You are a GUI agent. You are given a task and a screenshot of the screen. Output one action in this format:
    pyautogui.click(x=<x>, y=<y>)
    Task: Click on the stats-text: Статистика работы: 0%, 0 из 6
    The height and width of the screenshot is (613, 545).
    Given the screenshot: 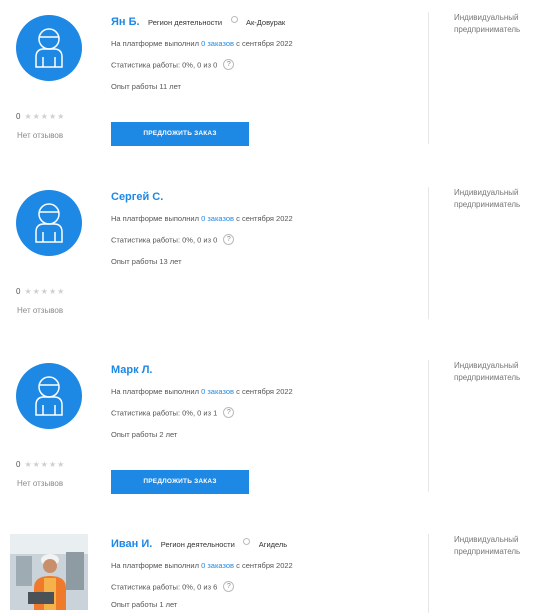 What is the action you would take?
    pyautogui.click(x=164, y=587)
    